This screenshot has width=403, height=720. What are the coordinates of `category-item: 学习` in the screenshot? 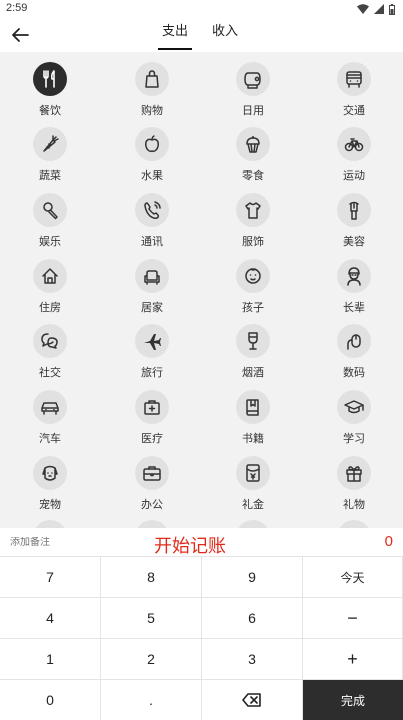 It's located at (354, 420).